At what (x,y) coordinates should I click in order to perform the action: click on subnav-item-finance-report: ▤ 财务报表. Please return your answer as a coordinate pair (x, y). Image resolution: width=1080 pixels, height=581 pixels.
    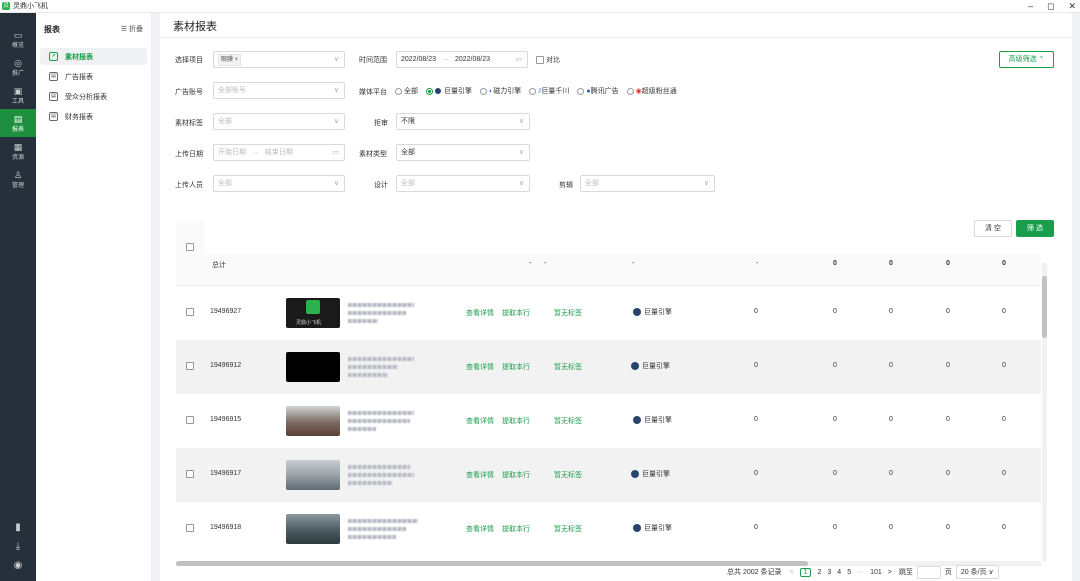
    Looking at the image, I should click on (93, 116).